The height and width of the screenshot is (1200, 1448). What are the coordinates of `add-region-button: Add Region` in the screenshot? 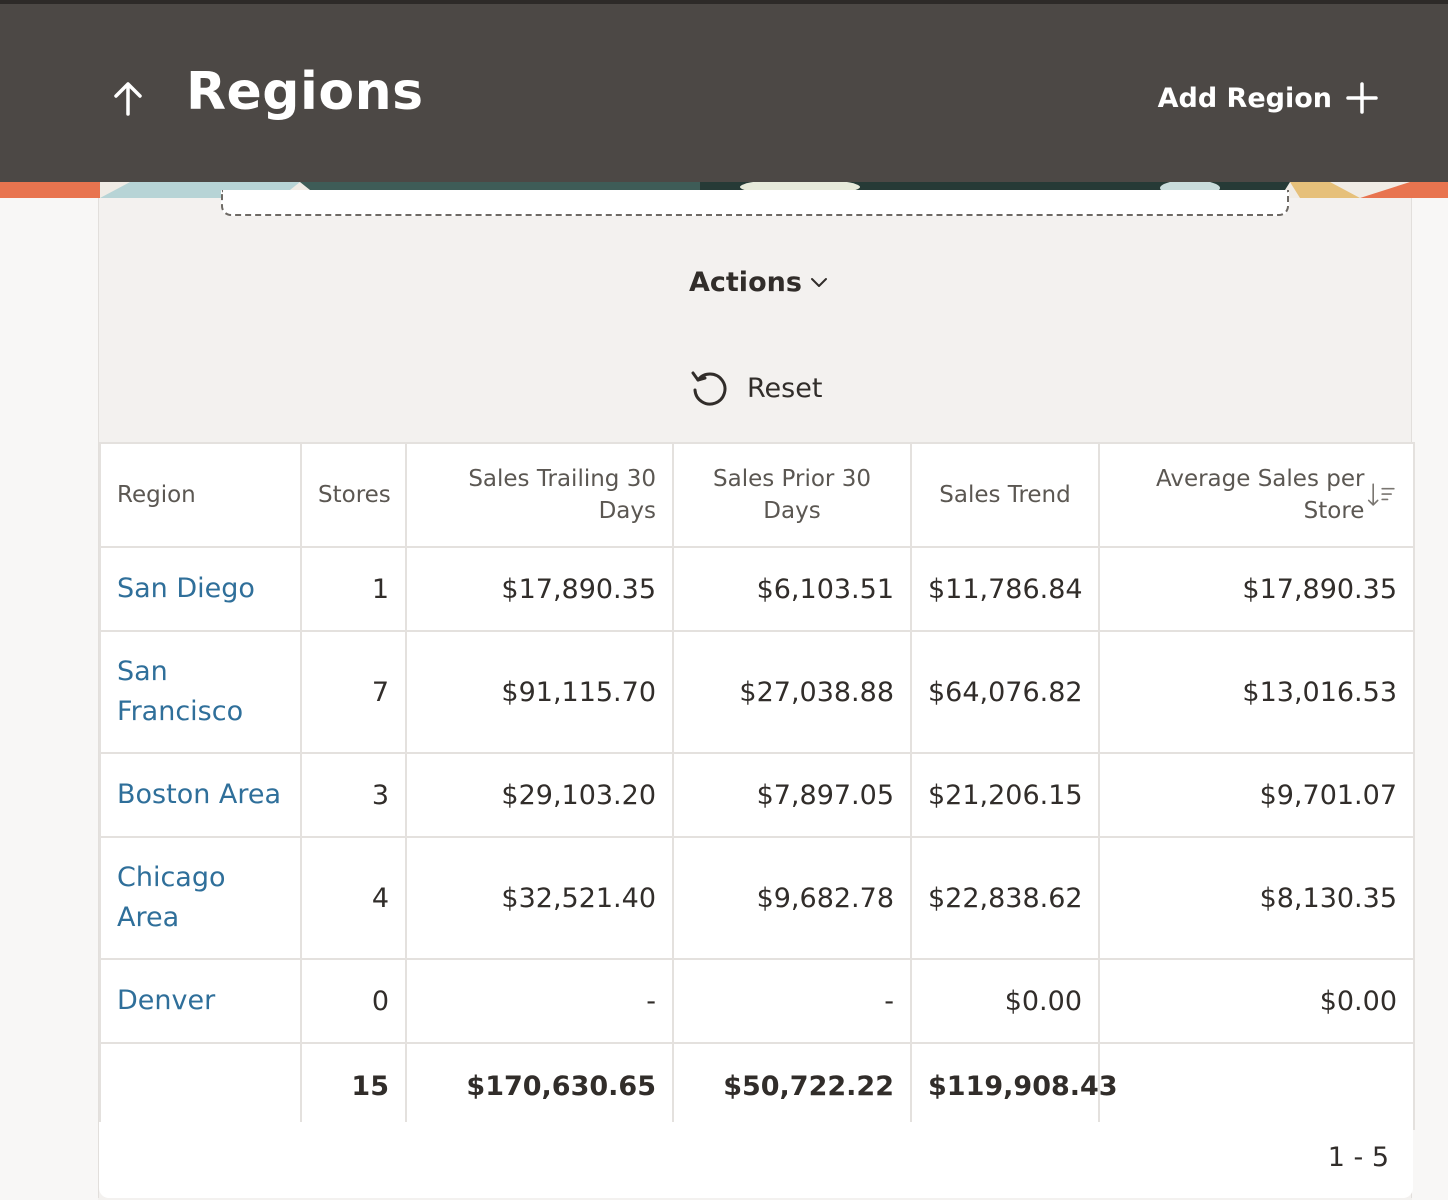 It's located at (1268, 98).